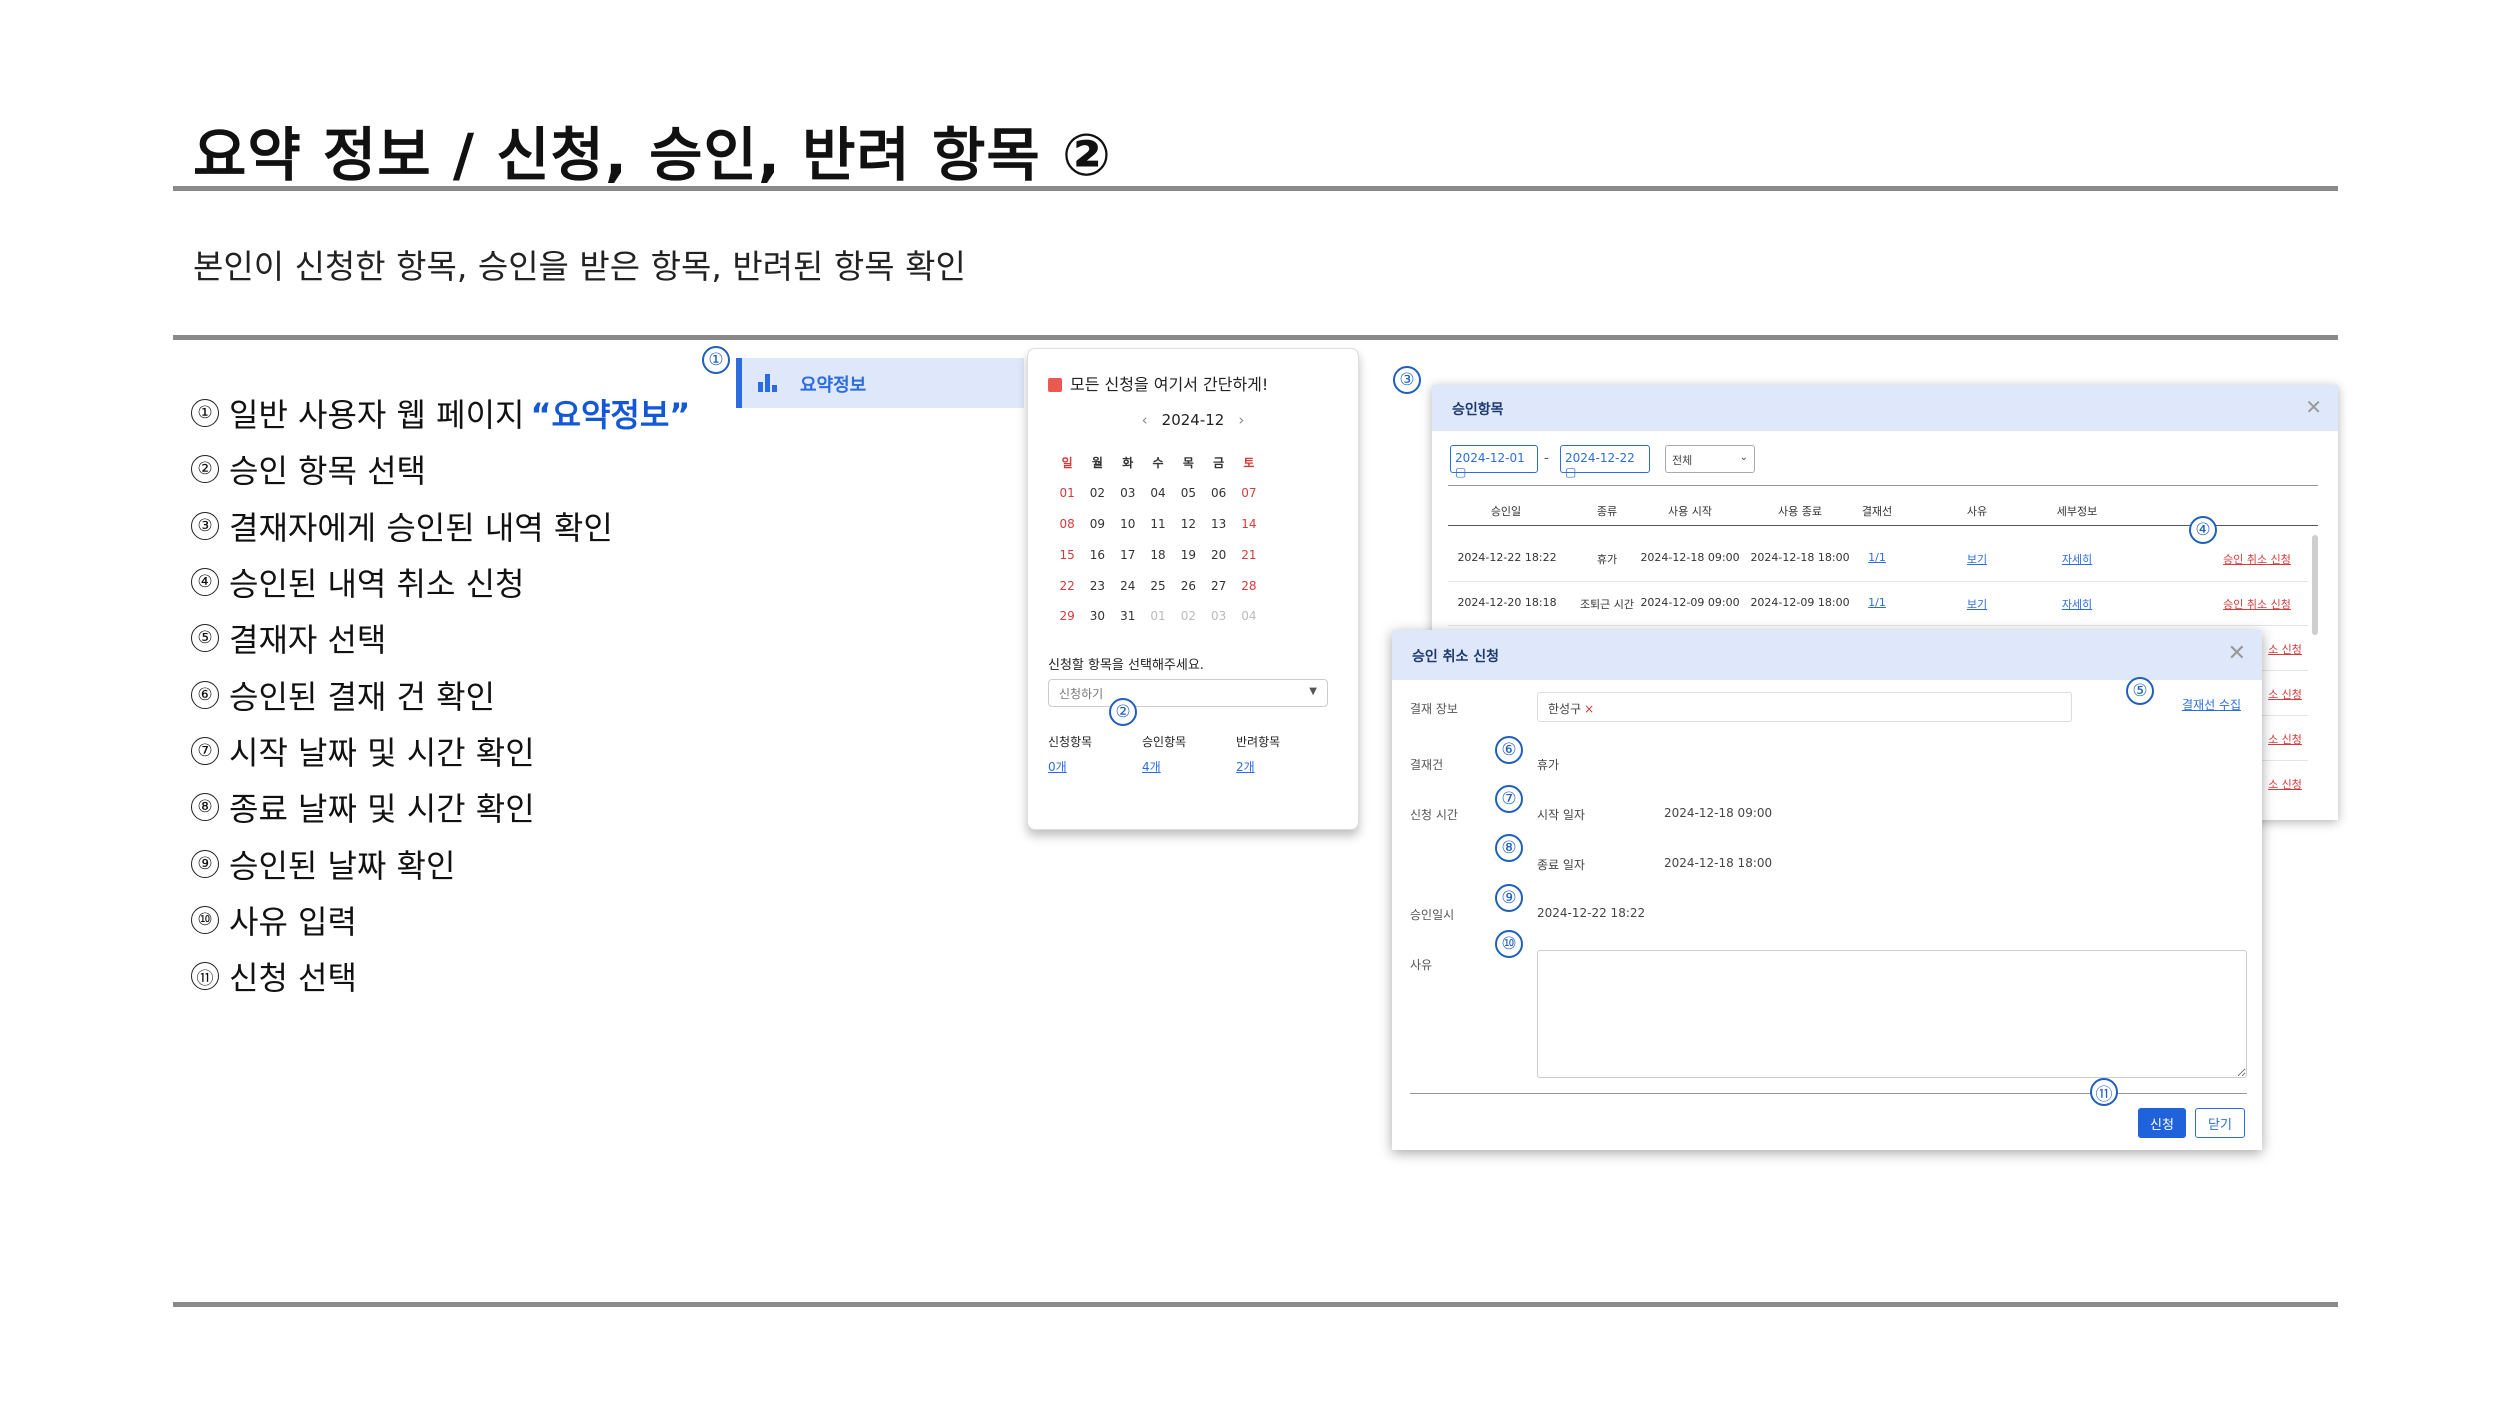  Describe the element at coordinates (1605, 462) in the screenshot. I see `date-to-input: 2024-12-22 ▢` at that location.